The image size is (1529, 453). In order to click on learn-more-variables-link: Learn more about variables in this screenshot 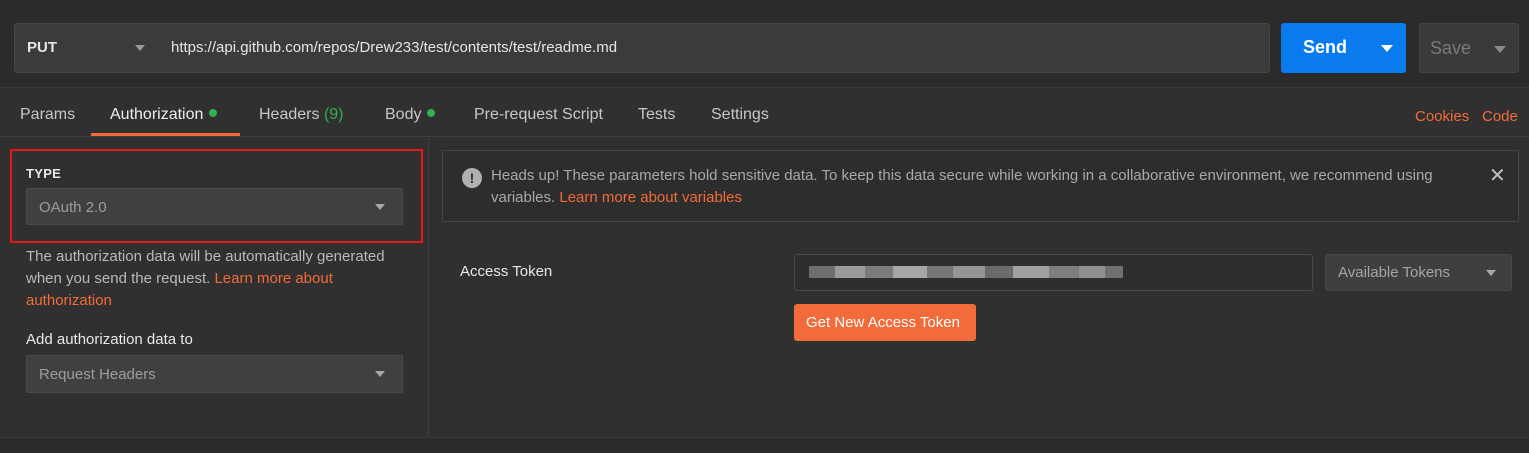, I will do `click(650, 197)`.